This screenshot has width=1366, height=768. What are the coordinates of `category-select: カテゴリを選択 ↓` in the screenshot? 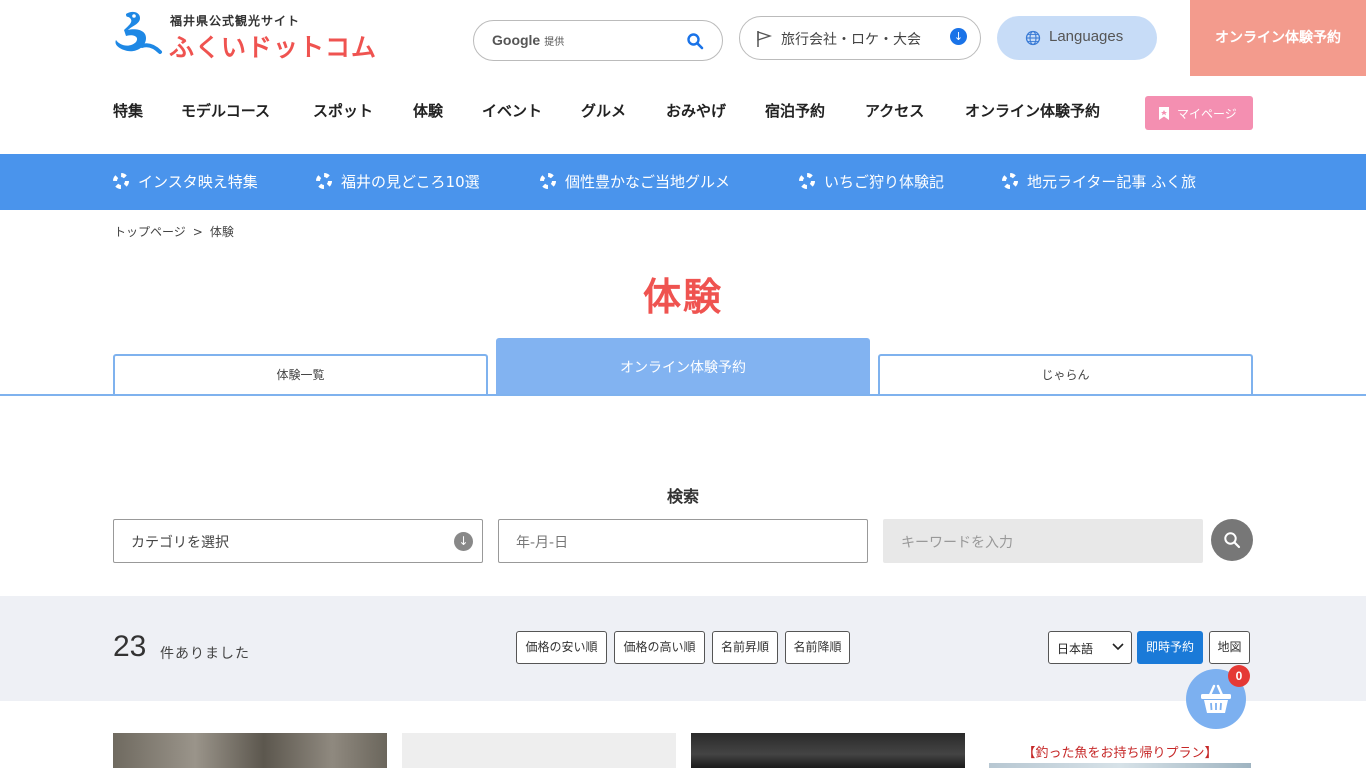 It's located at (298, 541).